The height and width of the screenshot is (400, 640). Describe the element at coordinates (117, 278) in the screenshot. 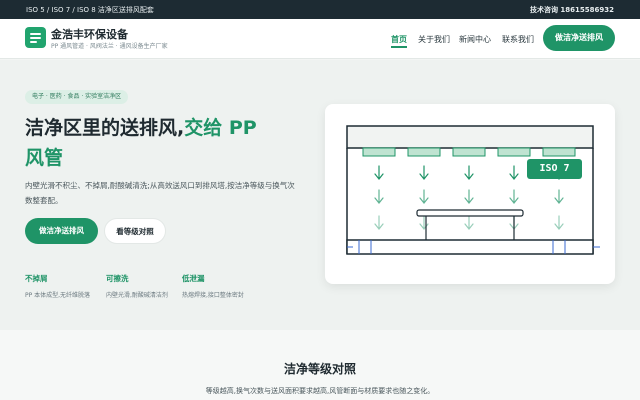

I see `feature-title: 可擦洗` at that location.